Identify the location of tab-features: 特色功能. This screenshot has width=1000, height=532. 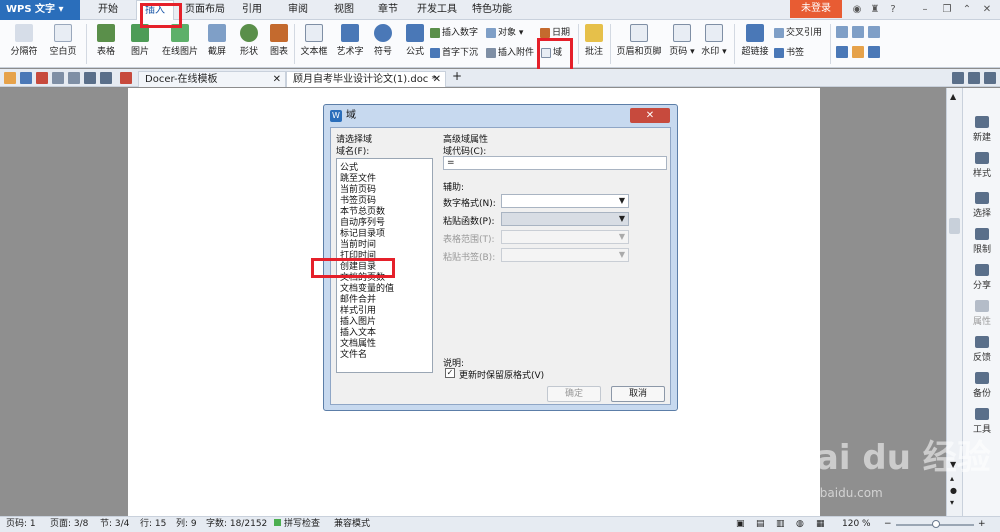
(492, 10).